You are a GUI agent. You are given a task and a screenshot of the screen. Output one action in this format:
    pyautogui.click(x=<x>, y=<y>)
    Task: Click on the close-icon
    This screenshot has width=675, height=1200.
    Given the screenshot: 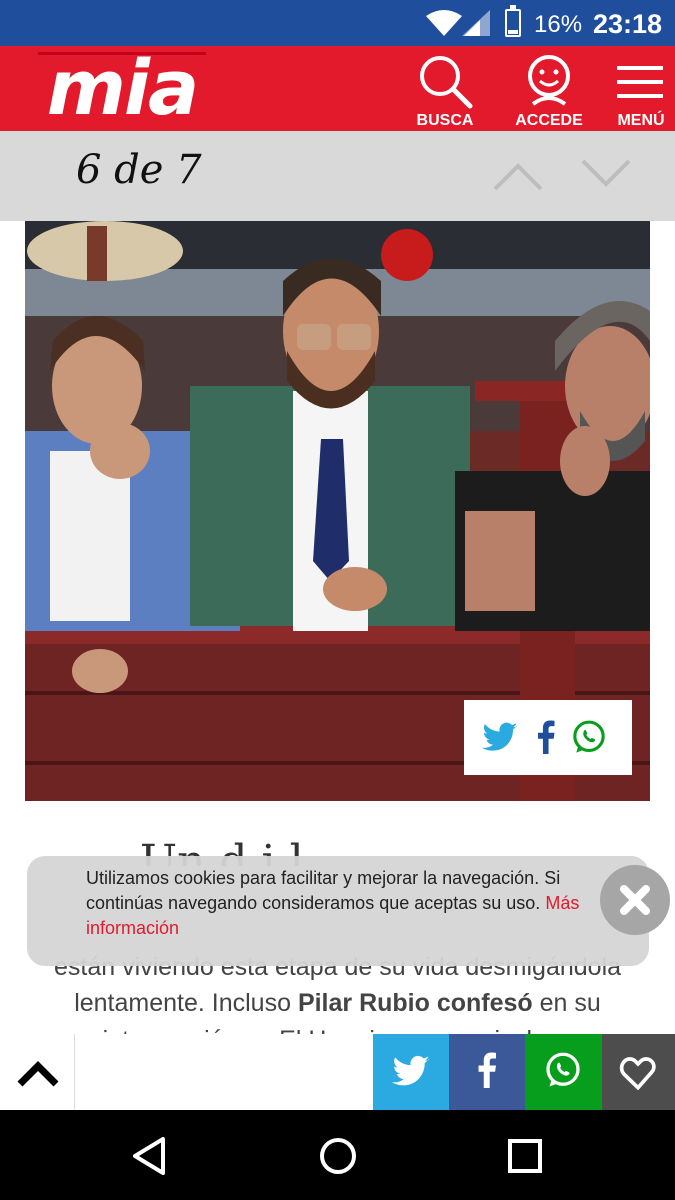 What is the action you would take?
    pyautogui.click(x=635, y=900)
    